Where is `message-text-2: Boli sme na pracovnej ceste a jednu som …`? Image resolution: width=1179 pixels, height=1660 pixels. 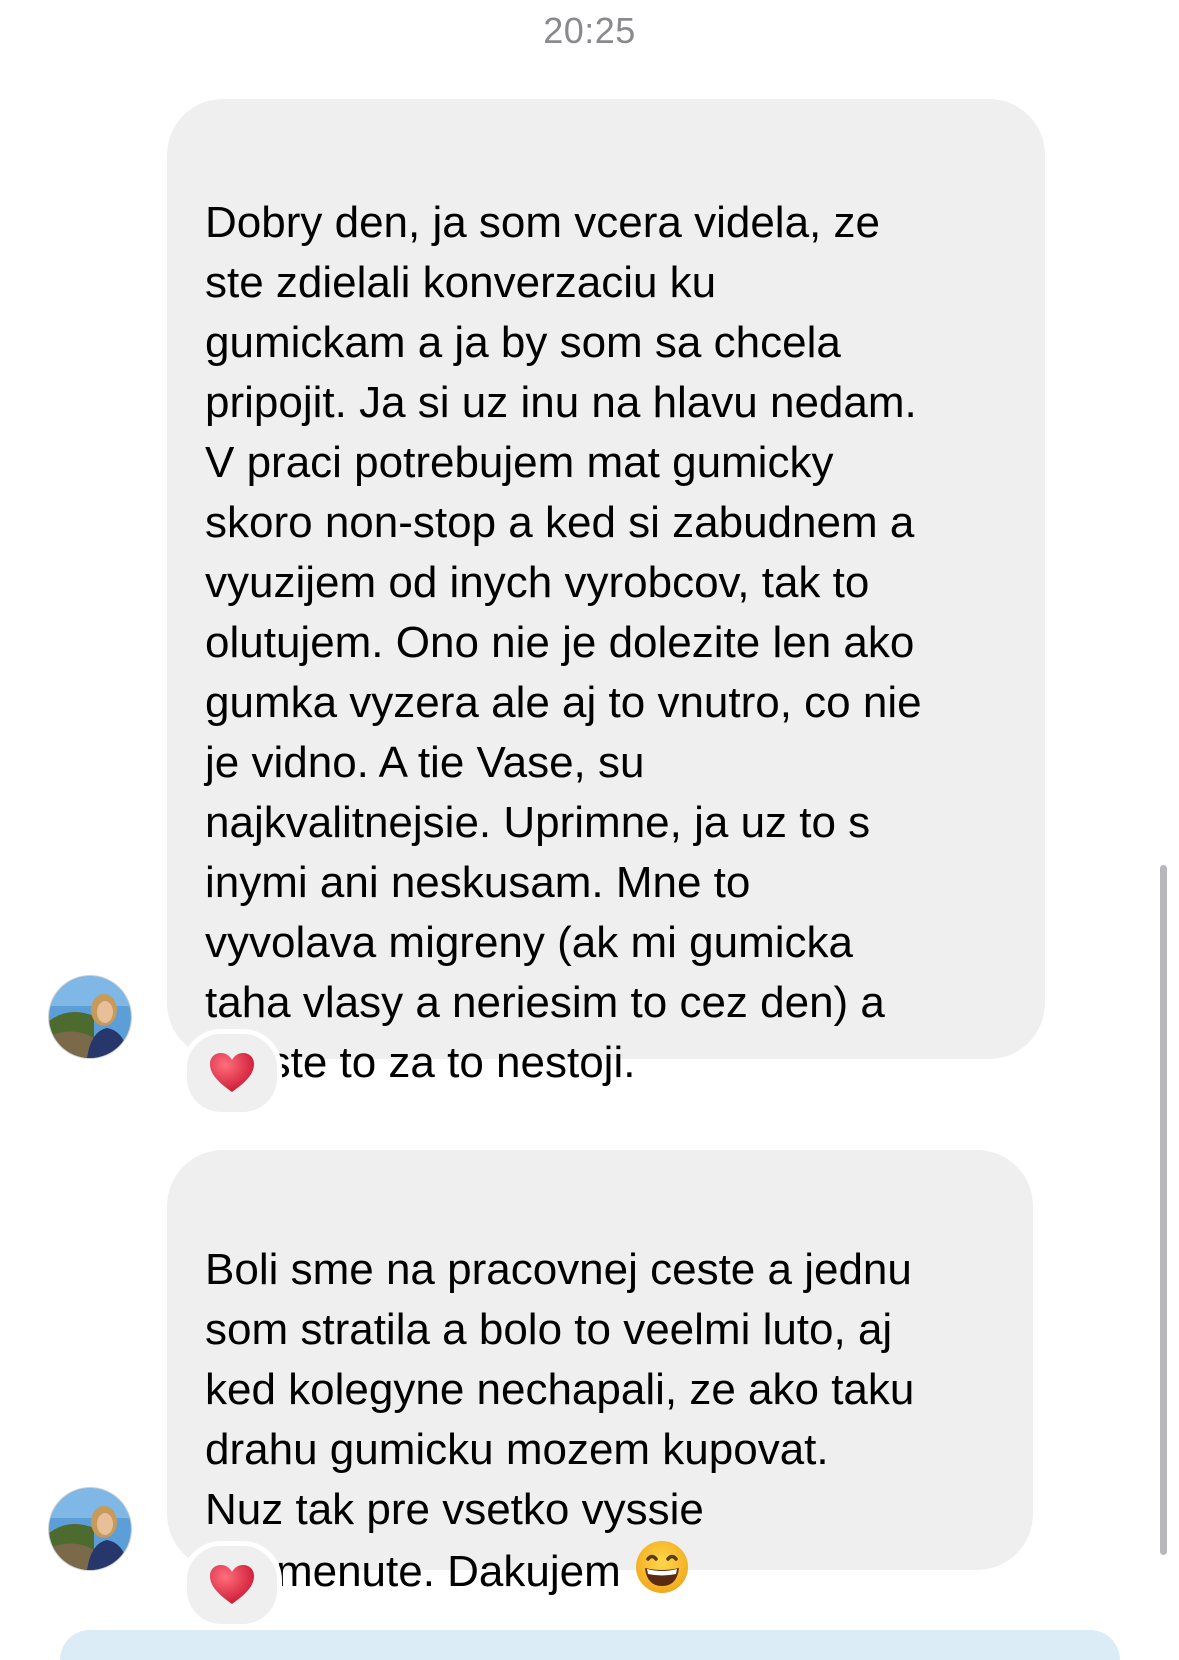
message-text-2: Boli sme na pracovnej ceste a jednu som … is located at coordinates (560, 1420).